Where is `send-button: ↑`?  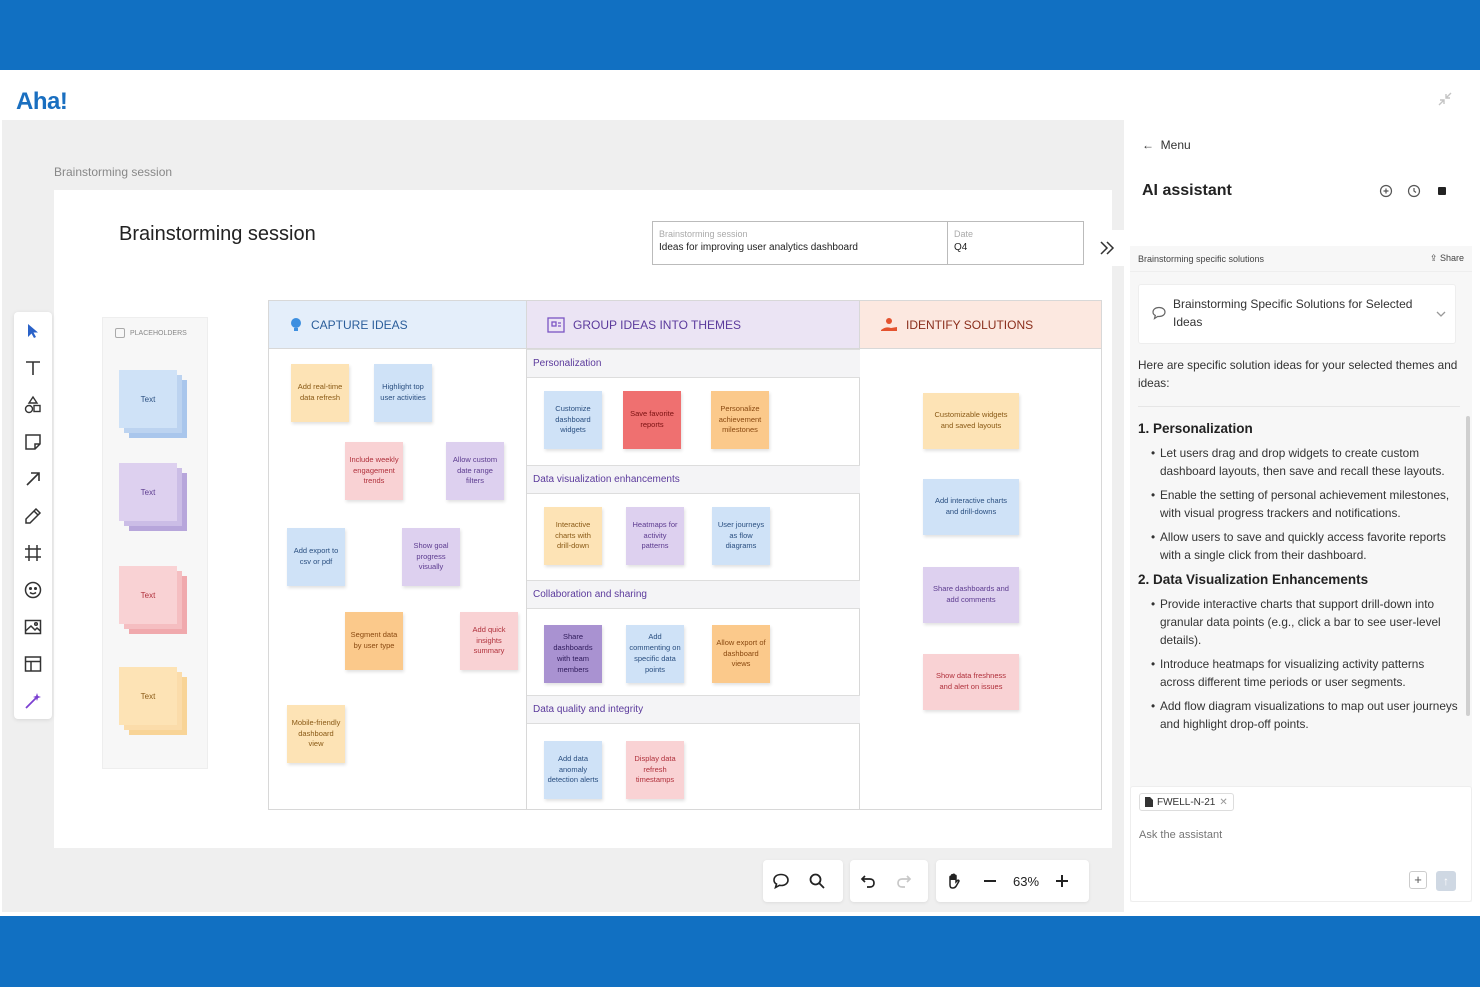 send-button: ↑ is located at coordinates (1446, 881).